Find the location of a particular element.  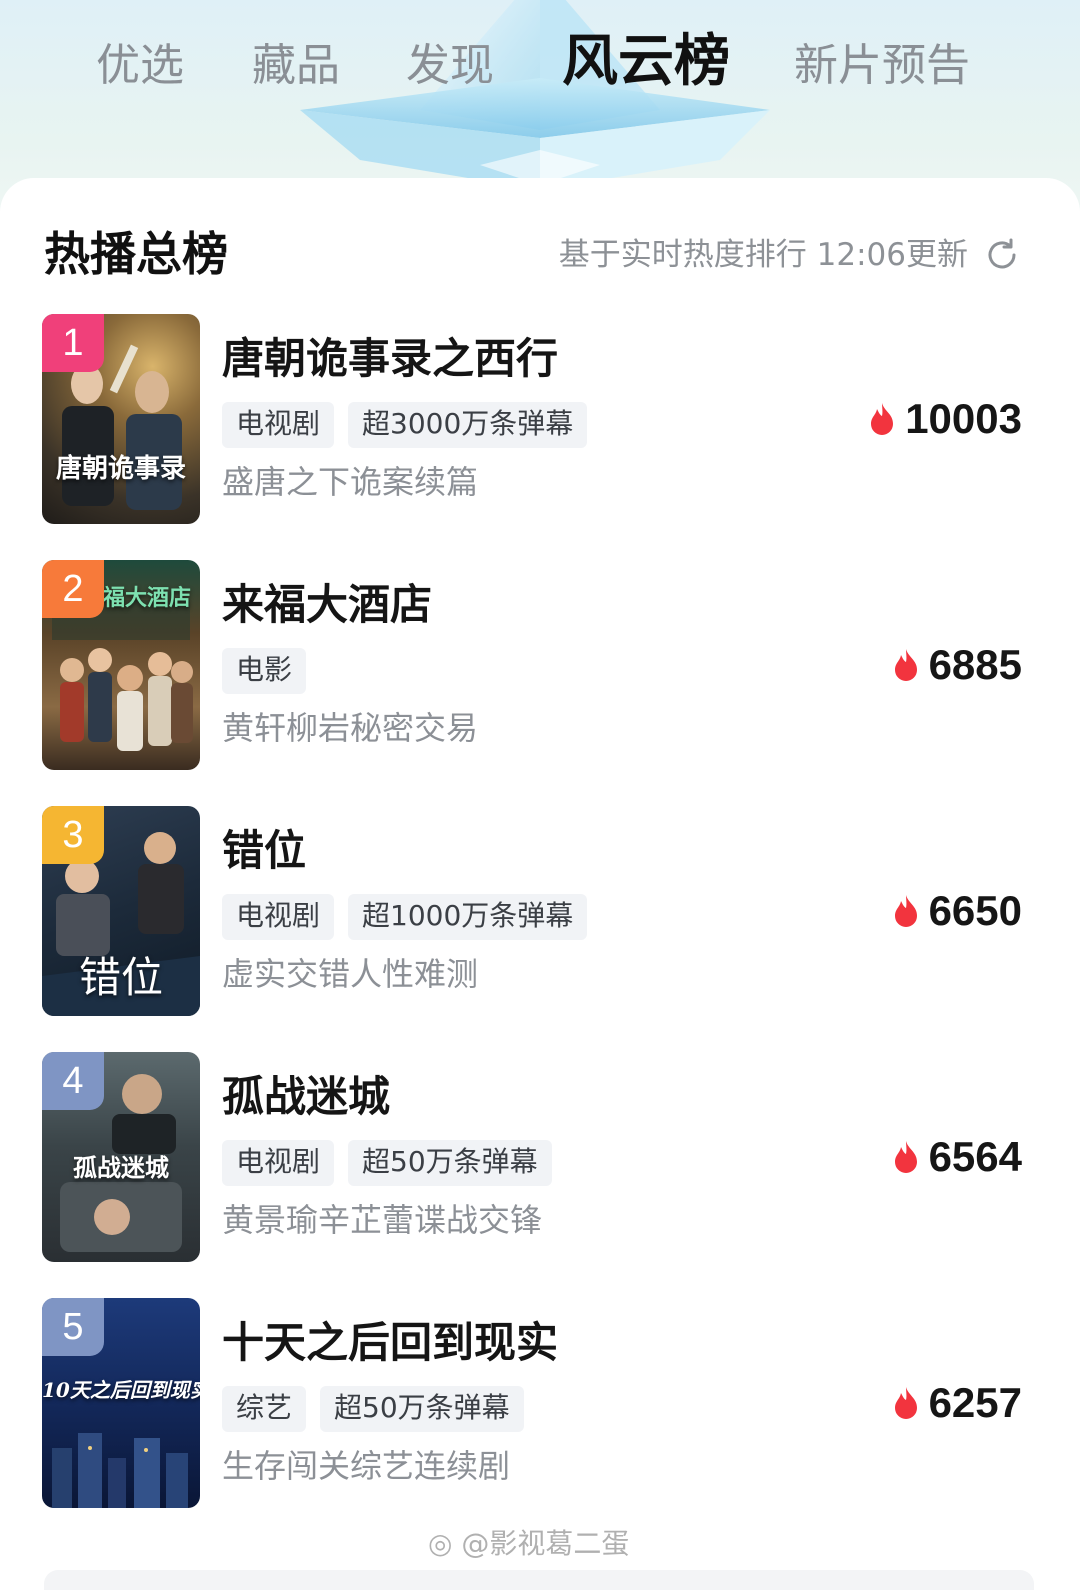

rank-badge: 1 is located at coordinates (73, 343).